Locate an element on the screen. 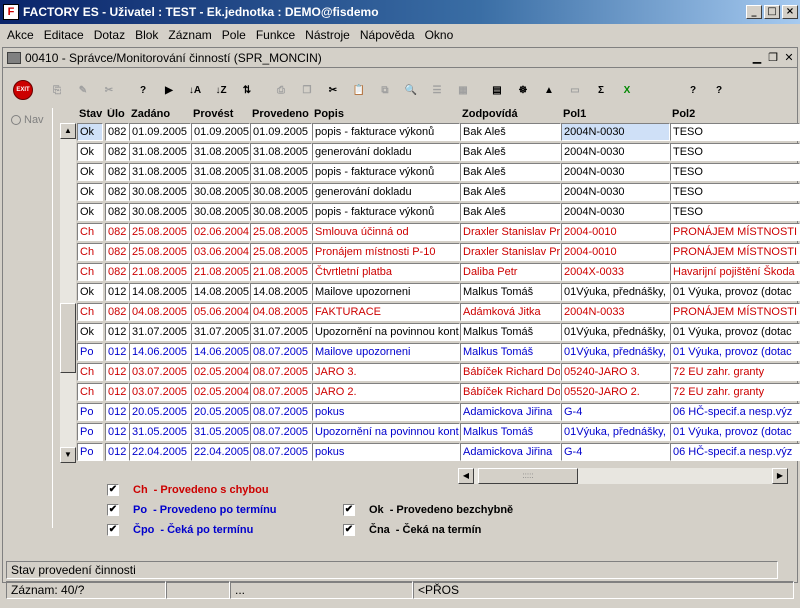 The width and height of the screenshot is (800, 608). exit-button: EXIT is located at coordinates (23, 90).